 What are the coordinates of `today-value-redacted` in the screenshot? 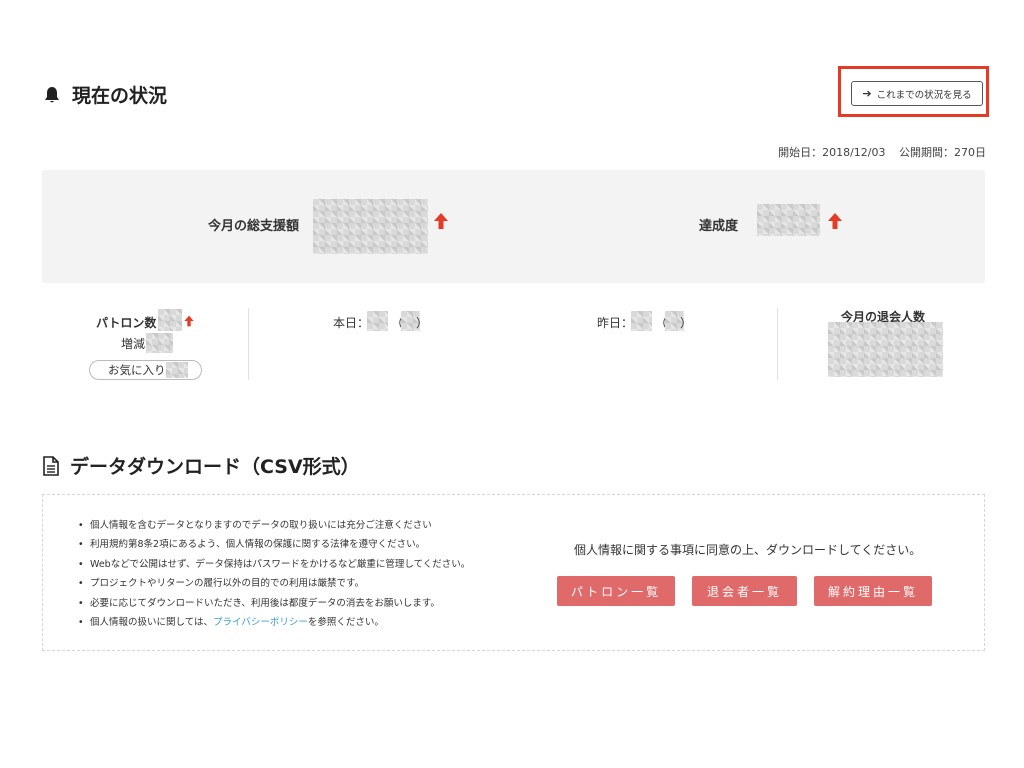 It's located at (377, 321).